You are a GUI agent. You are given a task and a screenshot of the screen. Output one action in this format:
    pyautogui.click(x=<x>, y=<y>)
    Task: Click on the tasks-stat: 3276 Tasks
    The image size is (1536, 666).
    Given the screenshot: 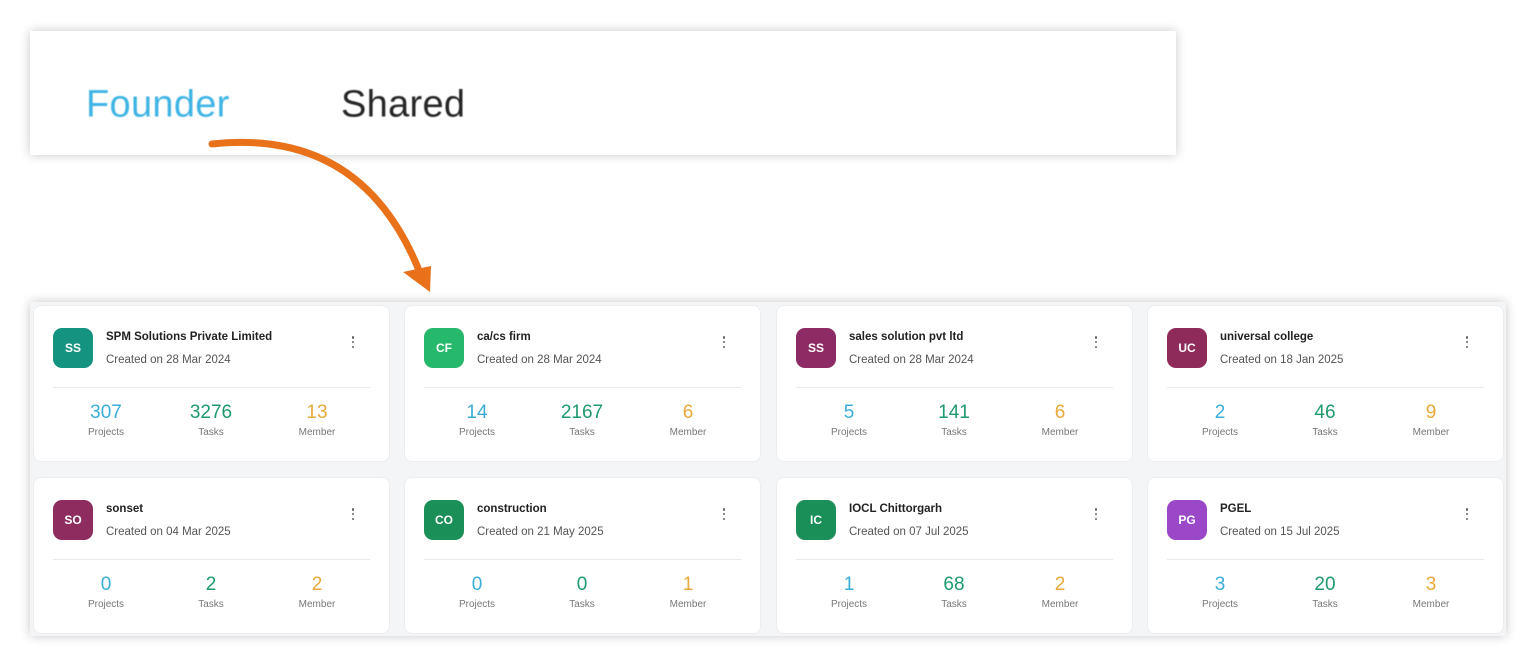 What is the action you would take?
    pyautogui.click(x=211, y=420)
    